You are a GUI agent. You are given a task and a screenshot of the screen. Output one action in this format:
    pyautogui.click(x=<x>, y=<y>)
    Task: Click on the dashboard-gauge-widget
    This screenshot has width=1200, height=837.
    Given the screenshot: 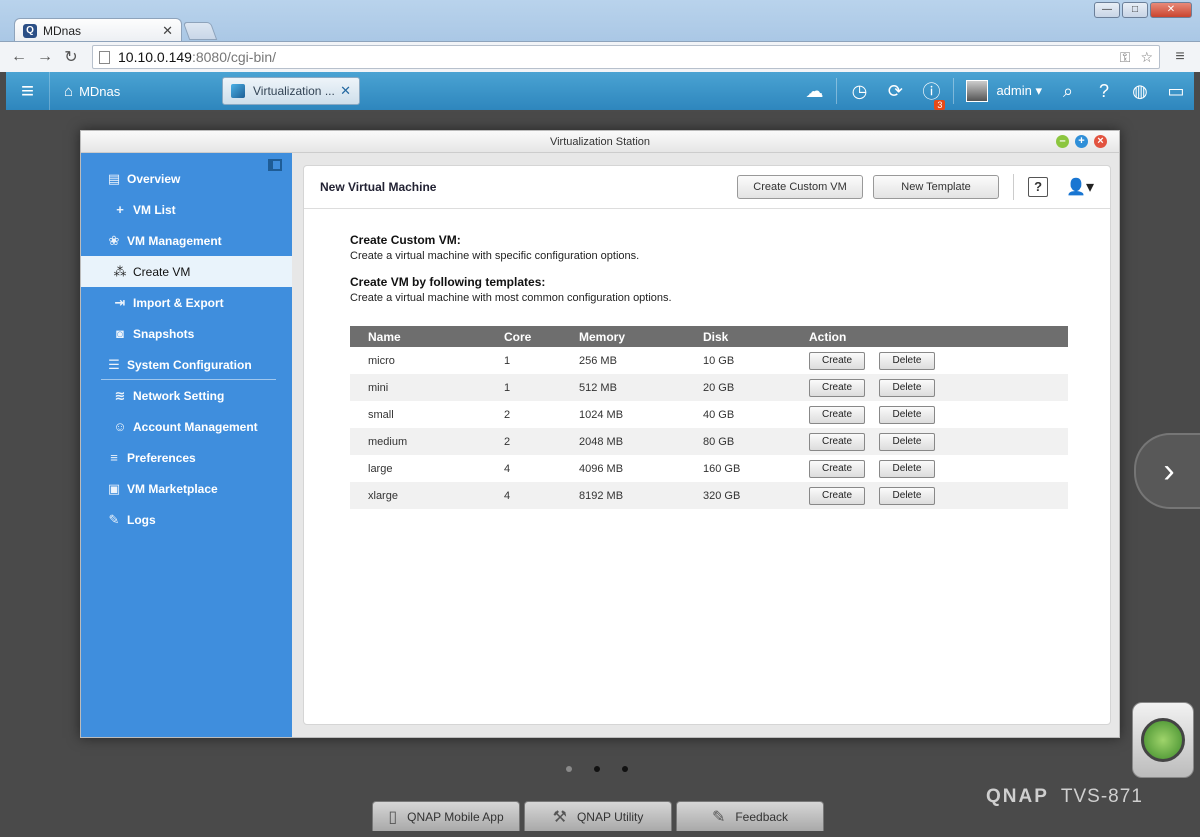 What is the action you would take?
    pyautogui.click(x=1163, y=740)
    